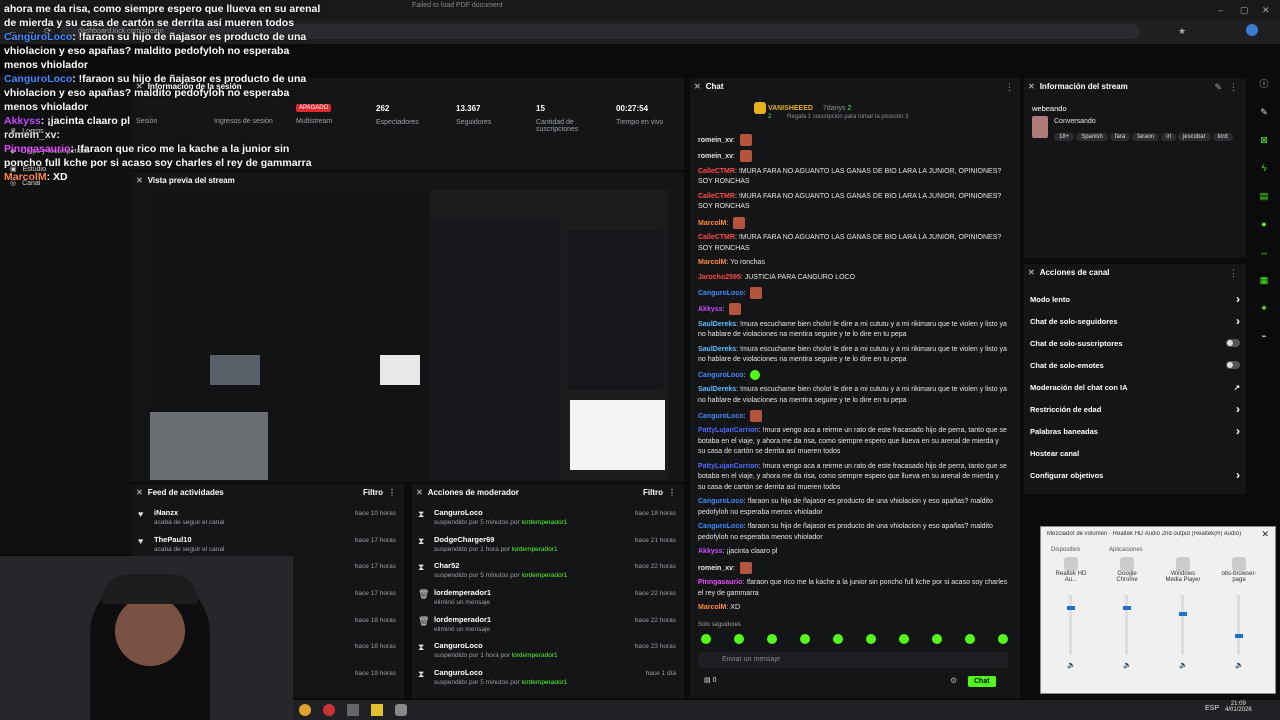 The width and height of the screenshot is (1280, 720). I want to click on stream-tag: irl, so click(1168, 137).